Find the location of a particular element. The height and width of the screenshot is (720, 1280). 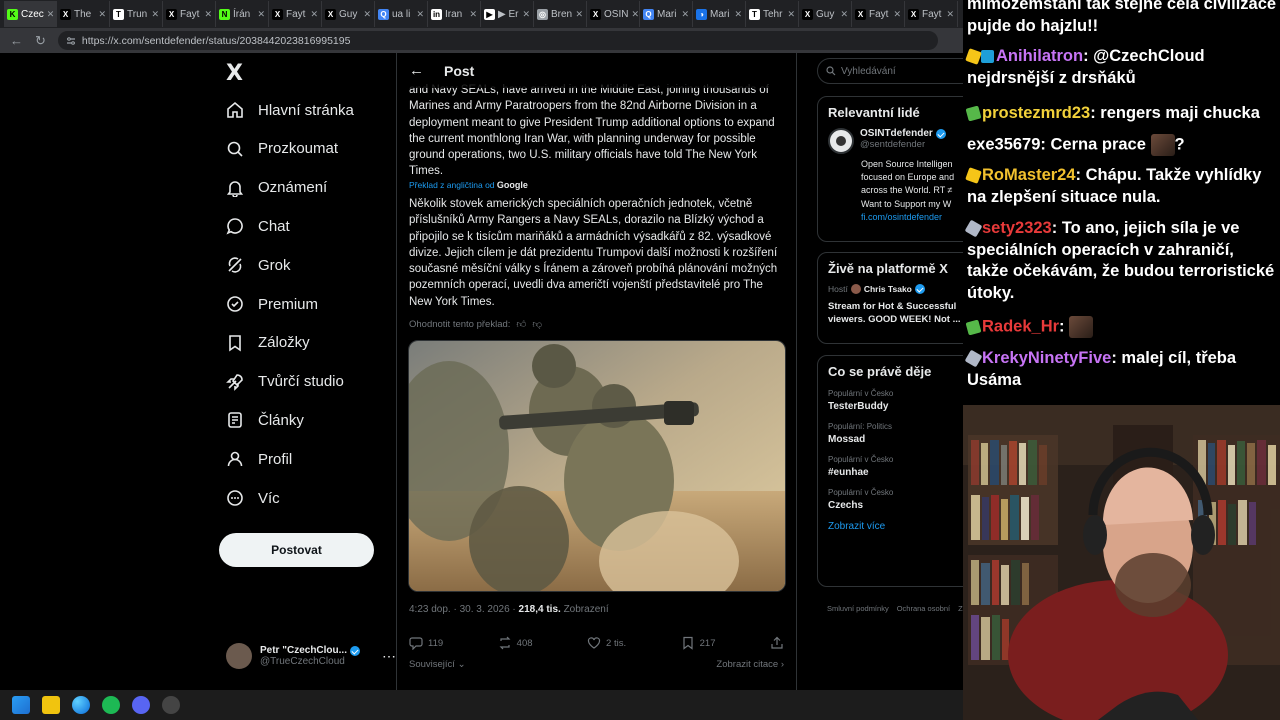

browser-tab: ◑ Mari ✕ is located at coordinates (719, 14).